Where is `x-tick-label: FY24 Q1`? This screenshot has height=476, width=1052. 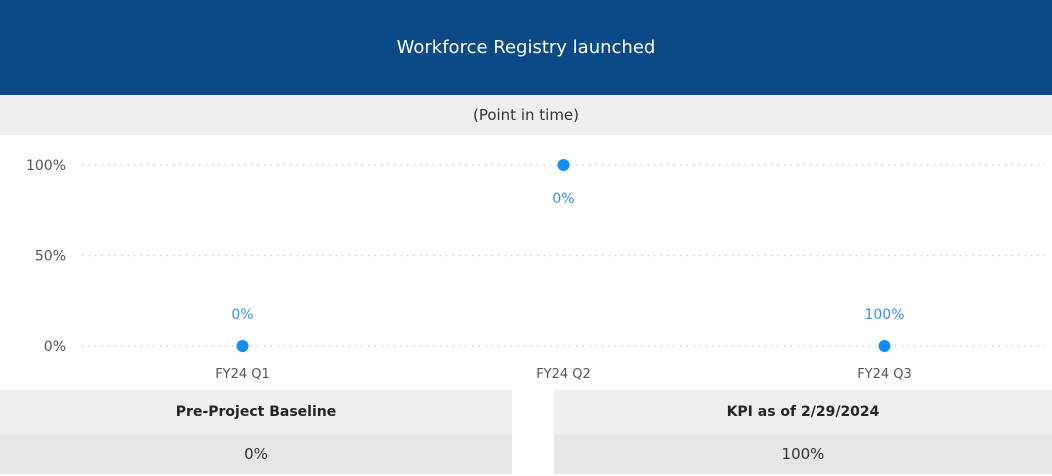
x-tick-label: FY24 Q1 is located at coordinates (242, 374).